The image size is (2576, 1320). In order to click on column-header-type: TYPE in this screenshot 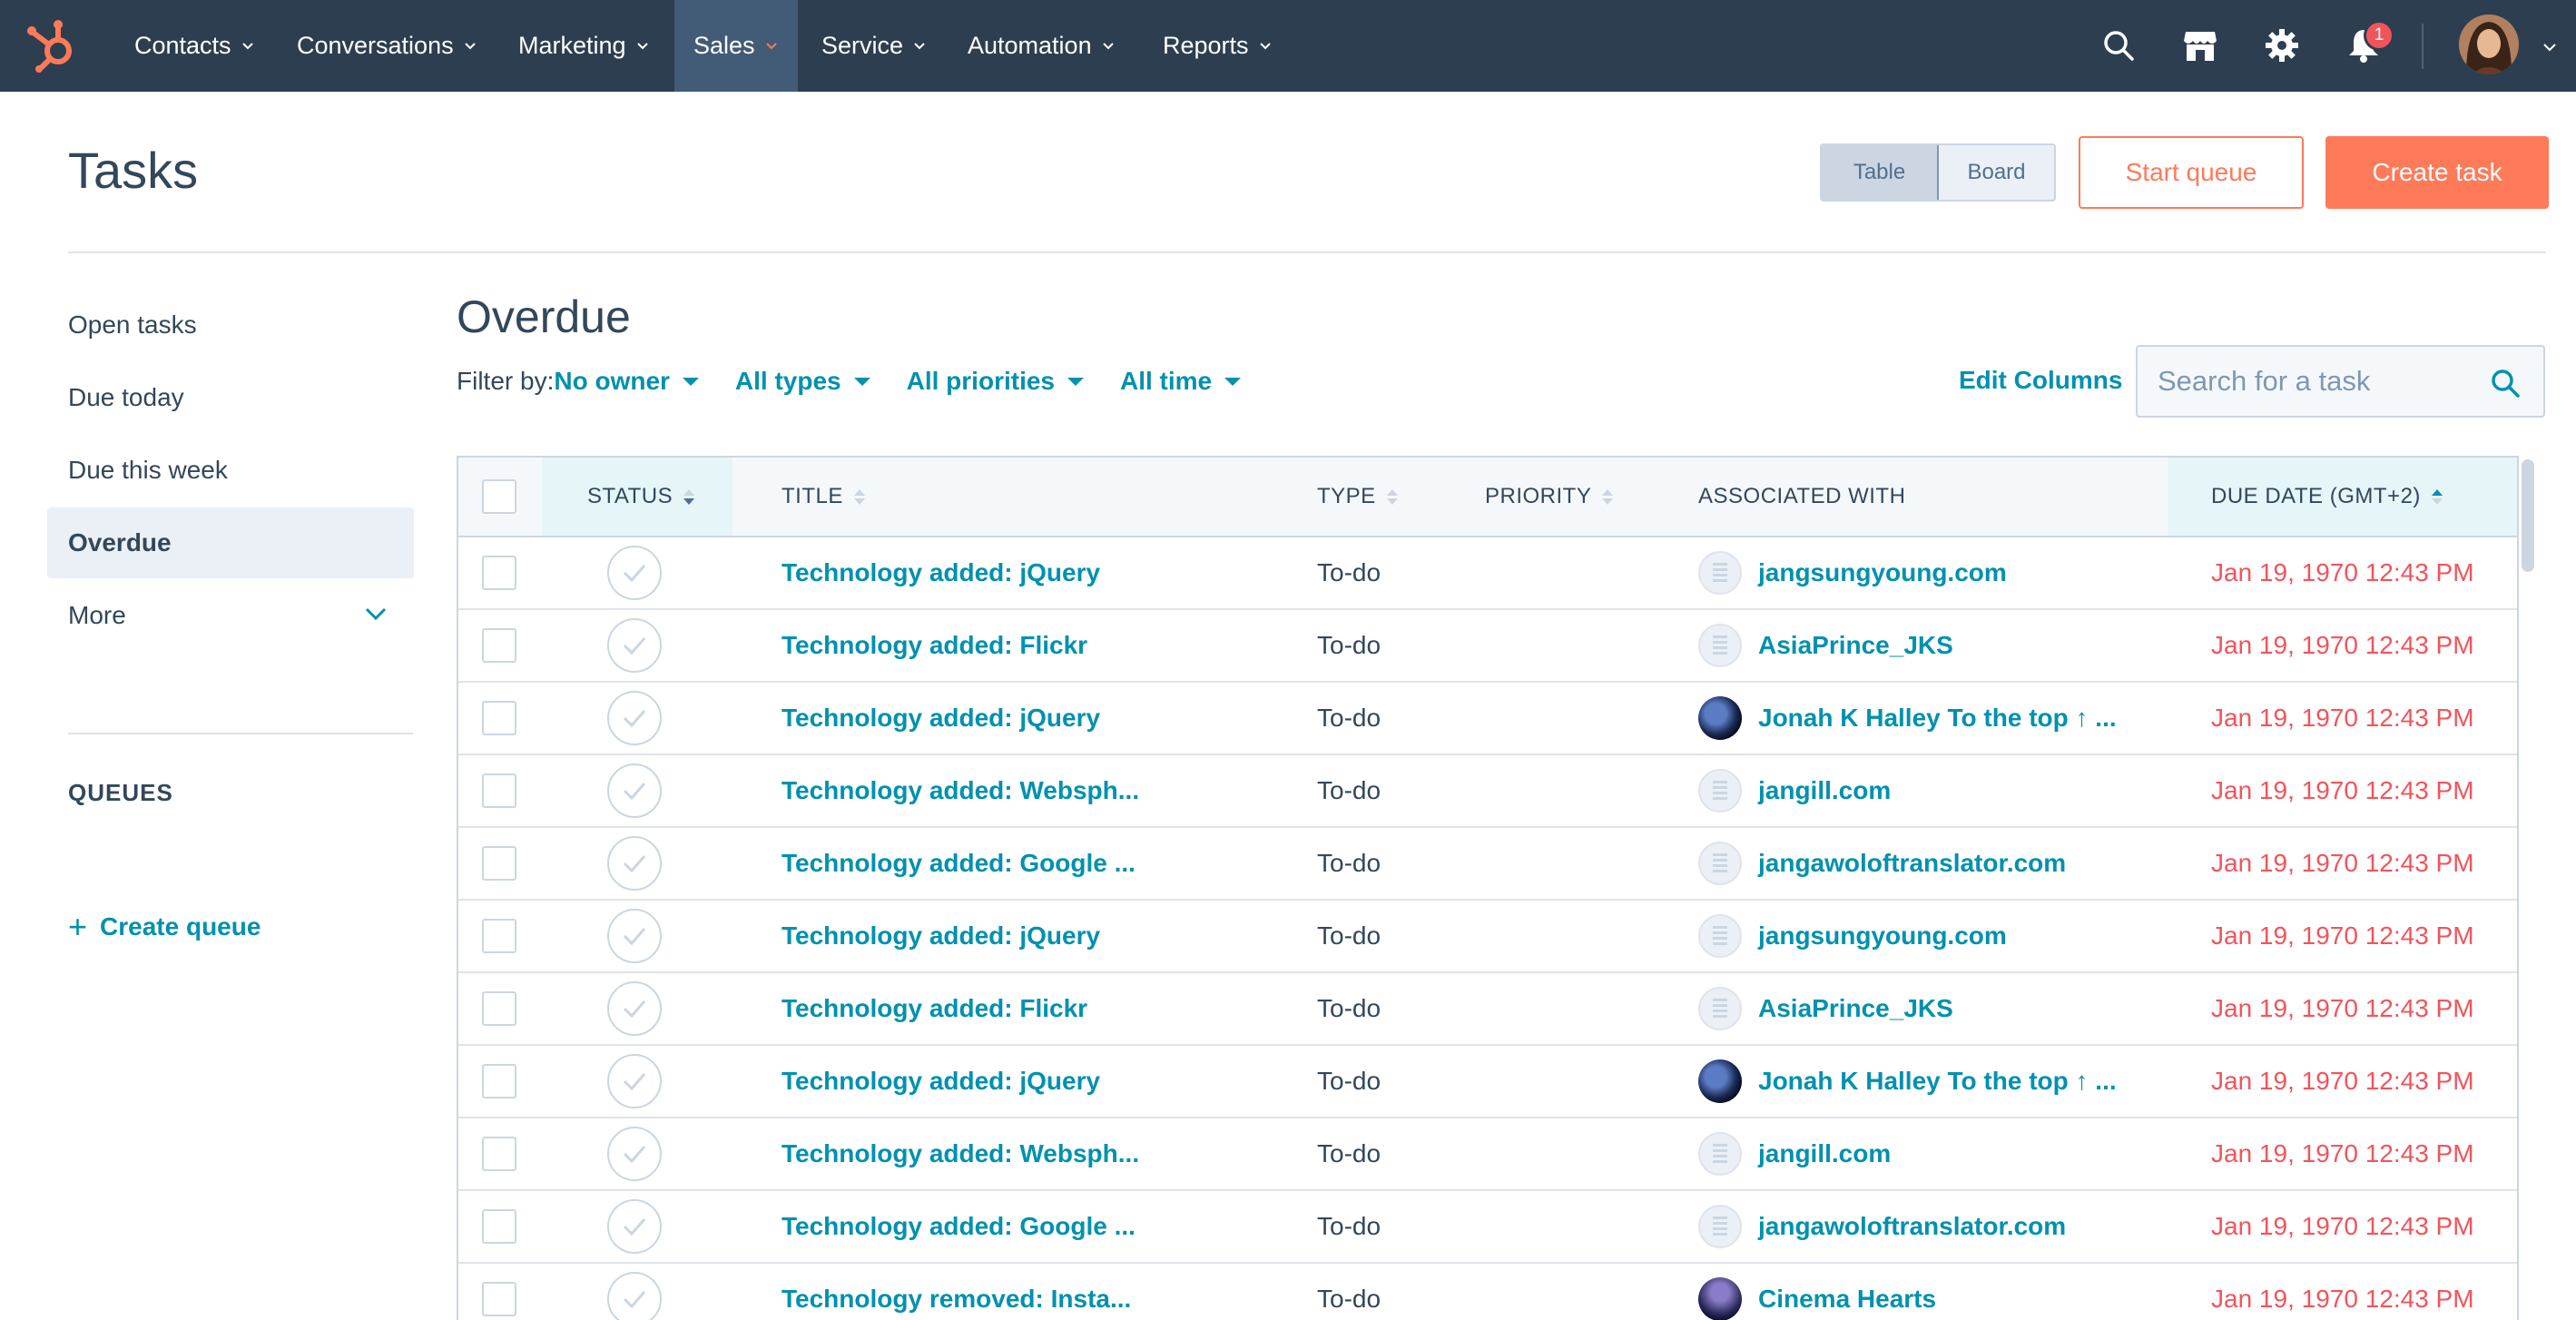, I will do `click(1357, 497)`.